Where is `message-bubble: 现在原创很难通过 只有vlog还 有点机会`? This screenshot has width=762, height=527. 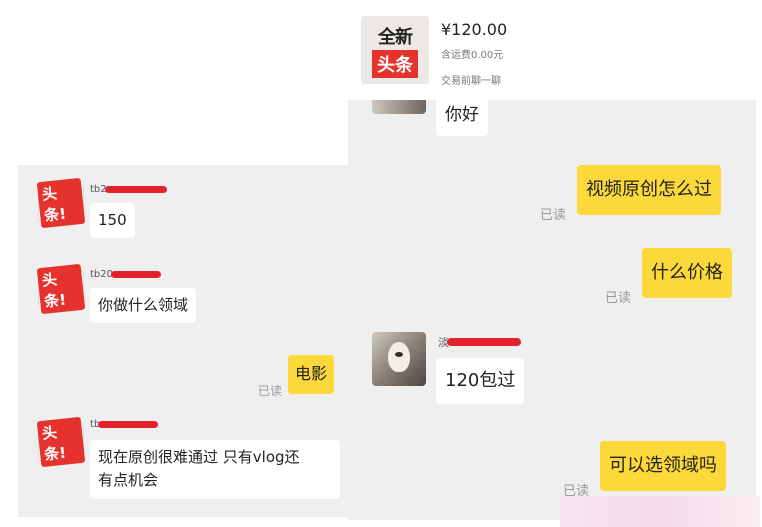 message-bubble: 现在原创很难通过 只有vlog还 有点机会 is located at coordinates (215, 469).